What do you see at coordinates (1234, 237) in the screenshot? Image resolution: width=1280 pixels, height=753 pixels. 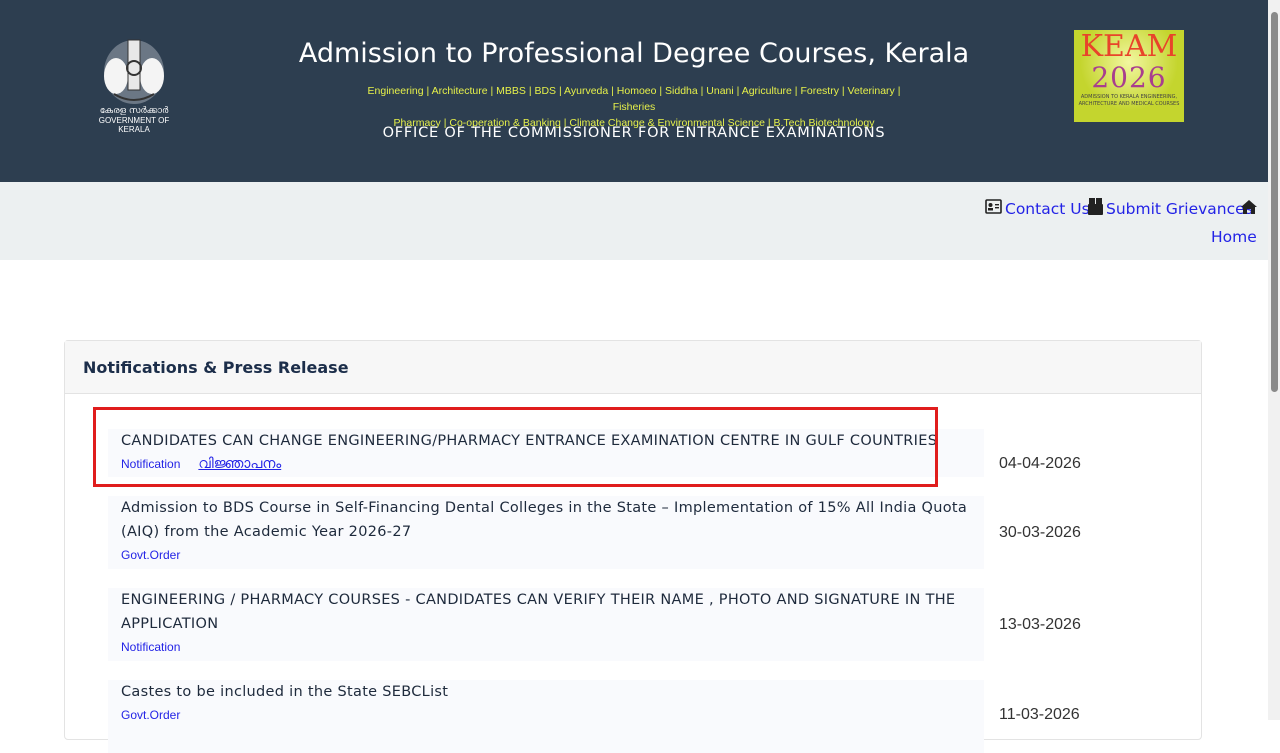 I see `home-link: Home` at bounding box center [1234, 237].